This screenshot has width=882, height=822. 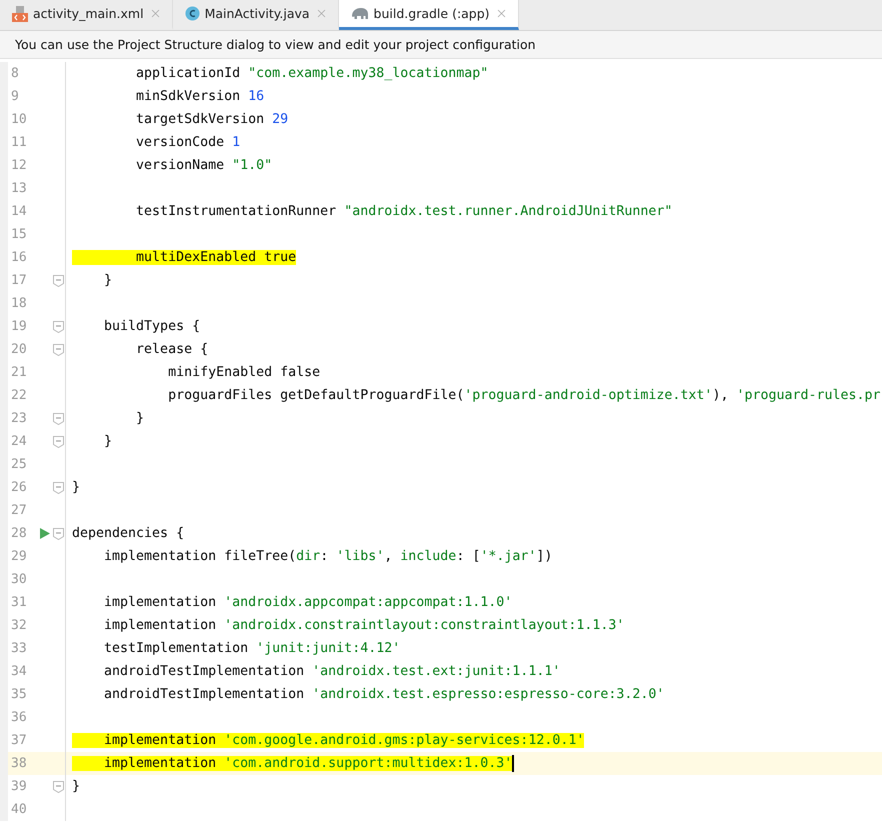 I want to click on line-number: 27, so click(x=19, y=510).